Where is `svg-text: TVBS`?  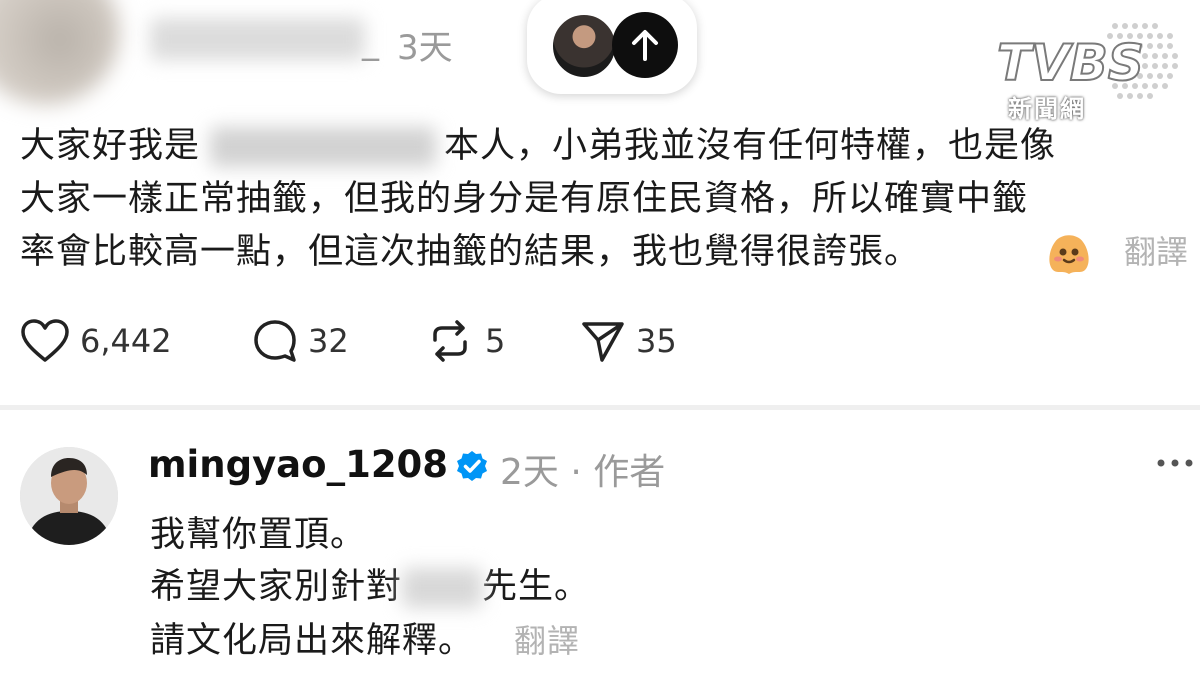
svg-text: TVBS is located at coordinates (1070, 63).